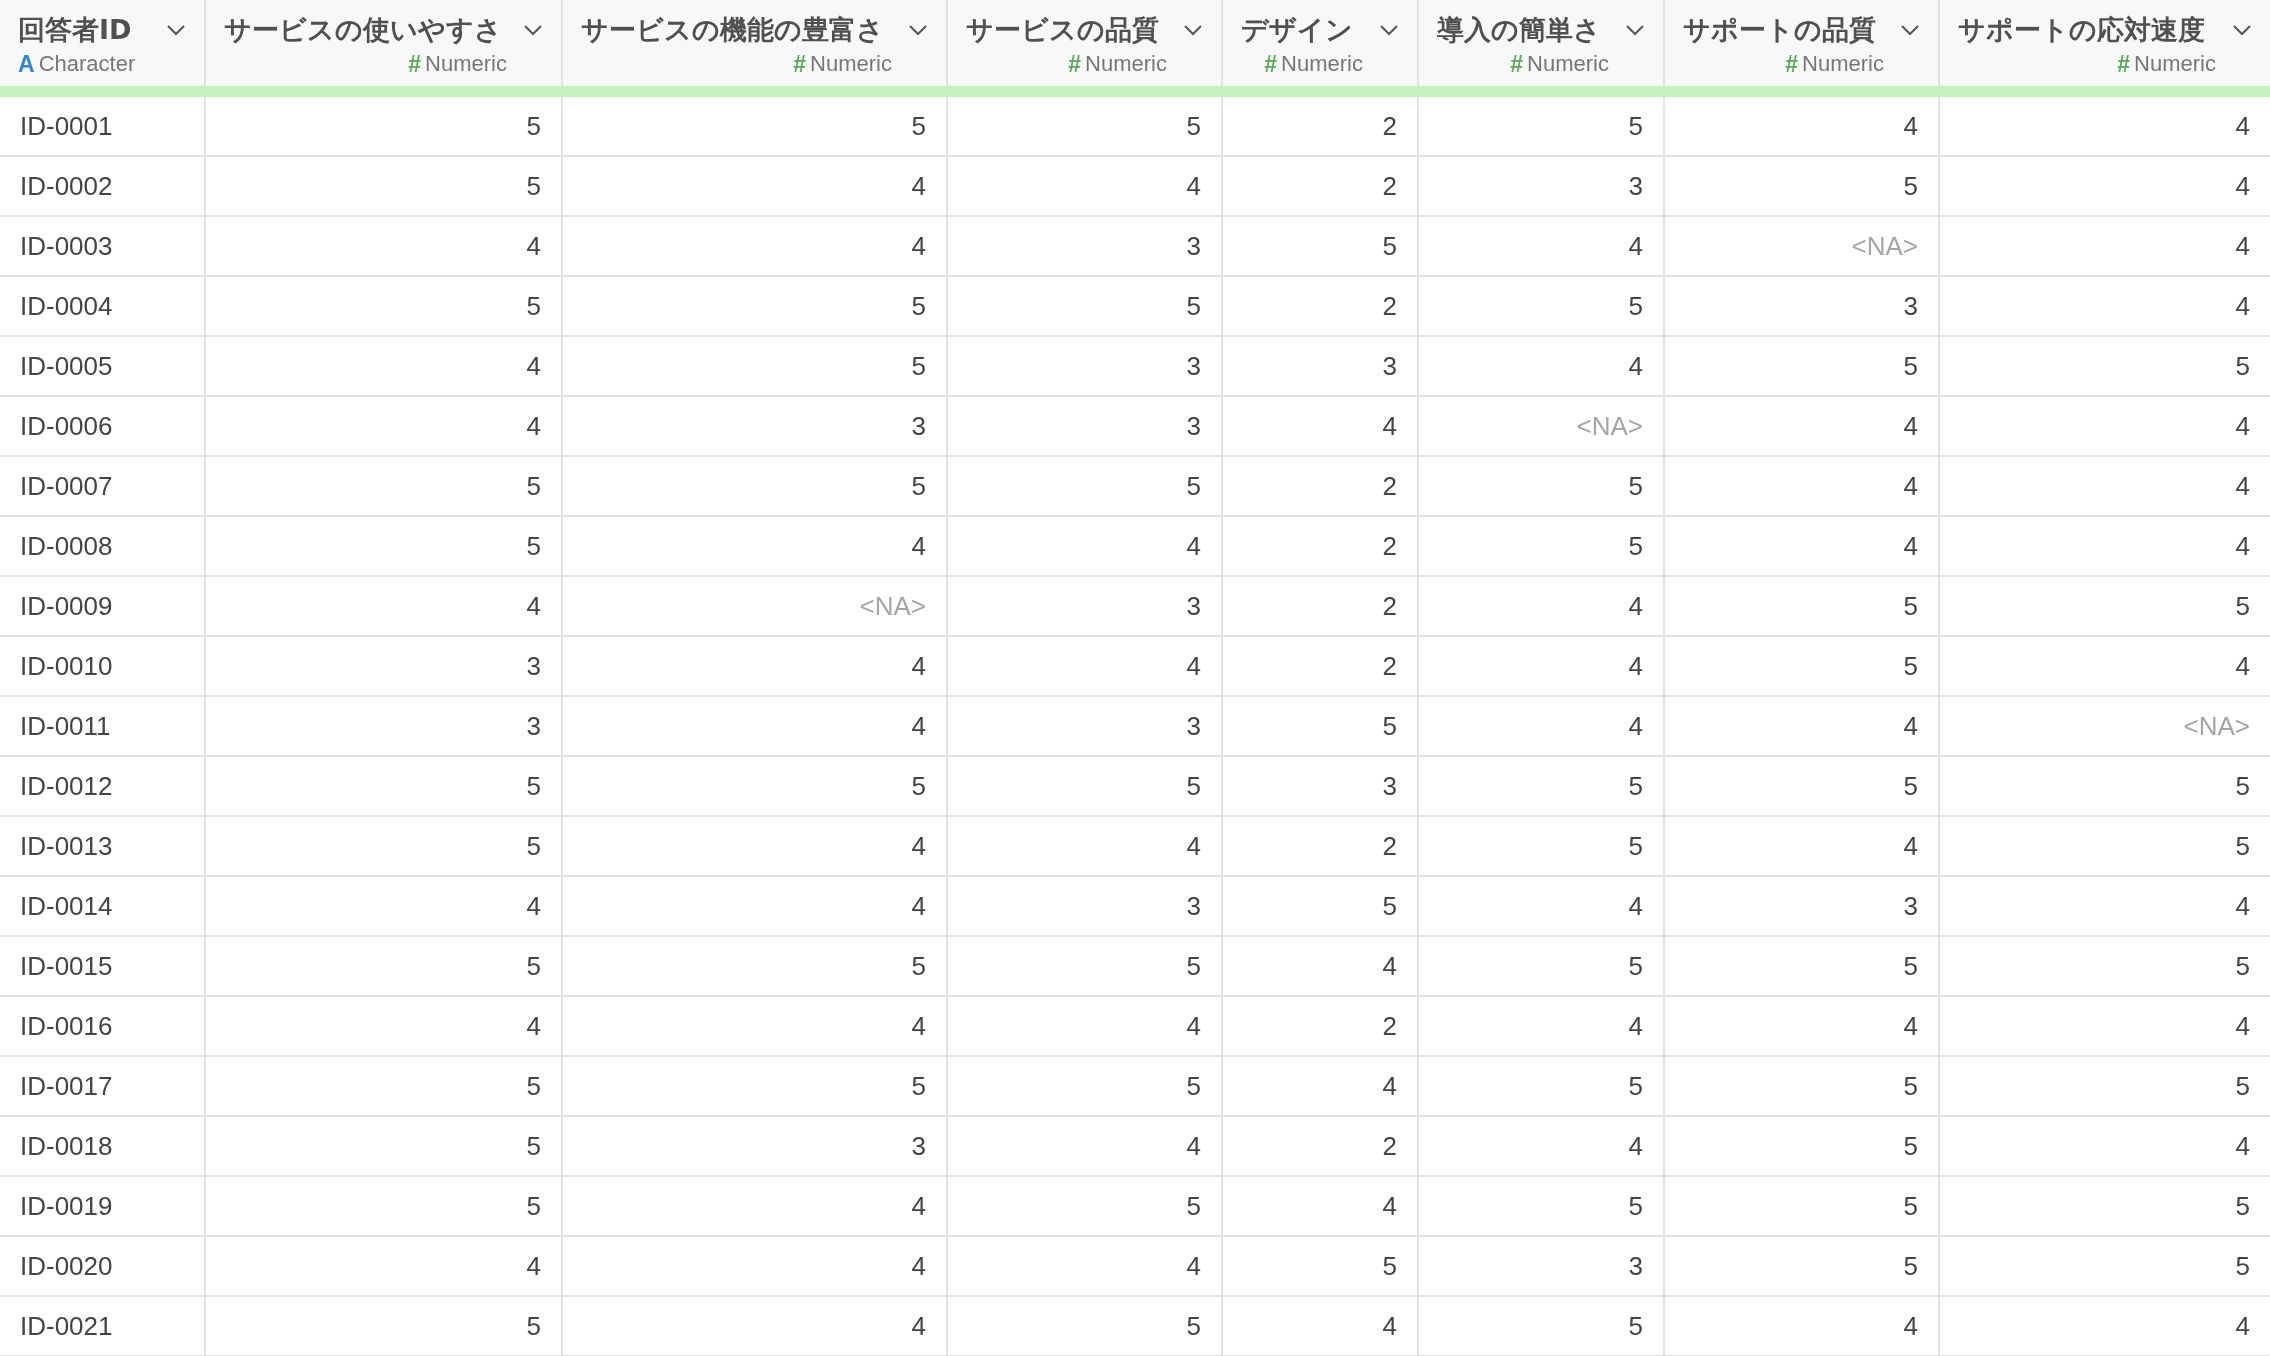 The height and width of the screenshot is (1356, 2270). Describe the element at coordinates (66, 426) in the screenshot. I see `table-cell: ID-0006` at that location.